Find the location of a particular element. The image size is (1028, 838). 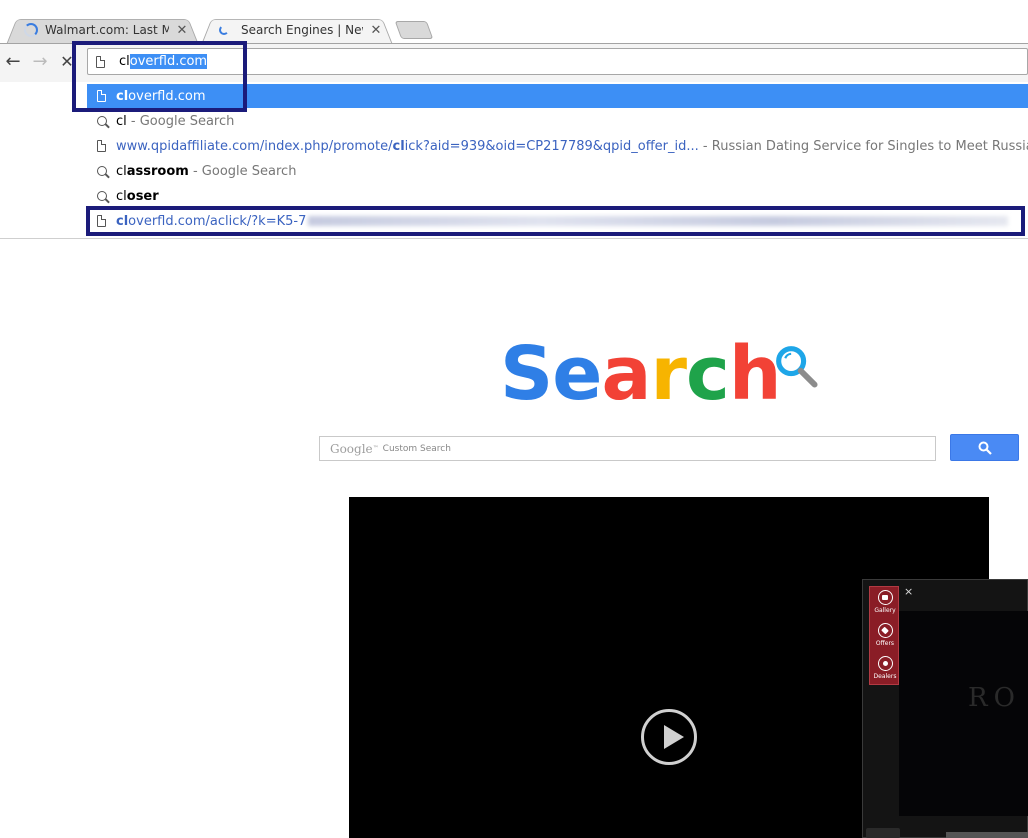

logo-letter: c is located at coordinates (707, 374).